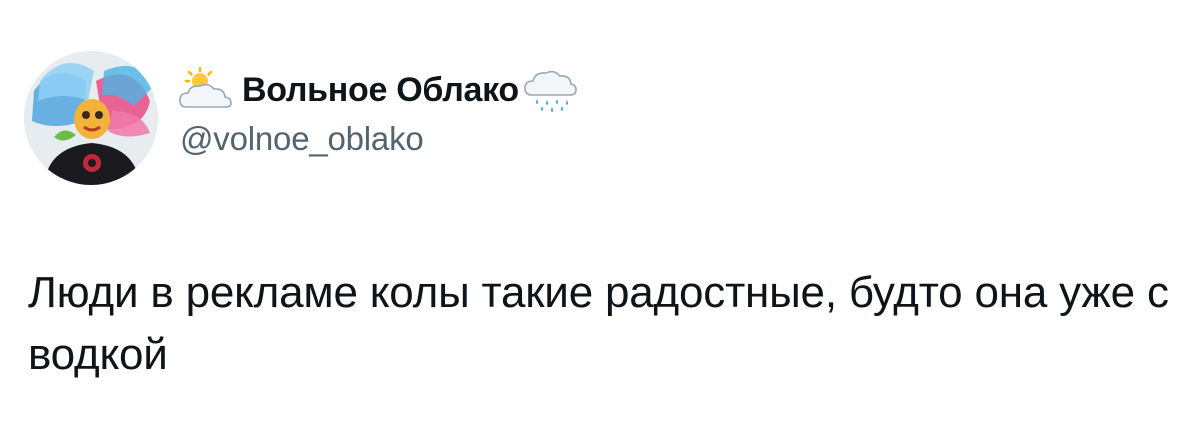  What do you see at coordinates (378, 138) in the screenshot?
I see `author-handle: @volnoe_oblako` at bounding box center [378, 138].